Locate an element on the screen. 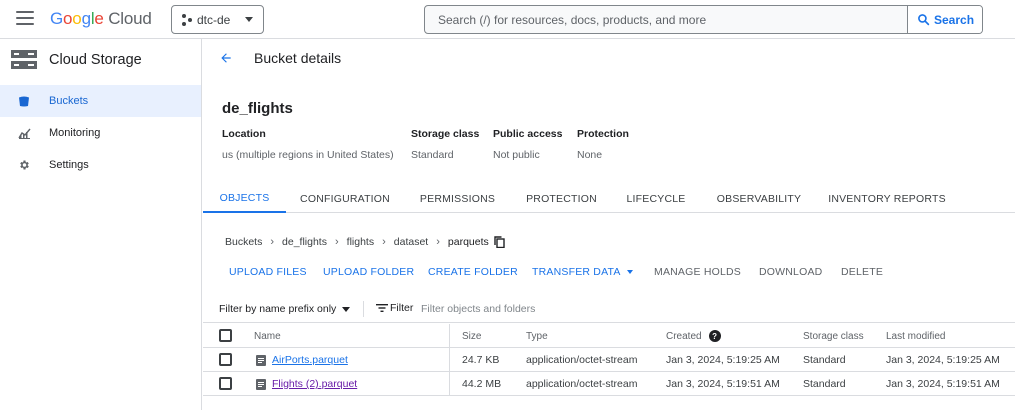 The width and height of the screenshot is (1015, 410). tab-permissions: PERMISSIONS is located at coordinates (457, 198).